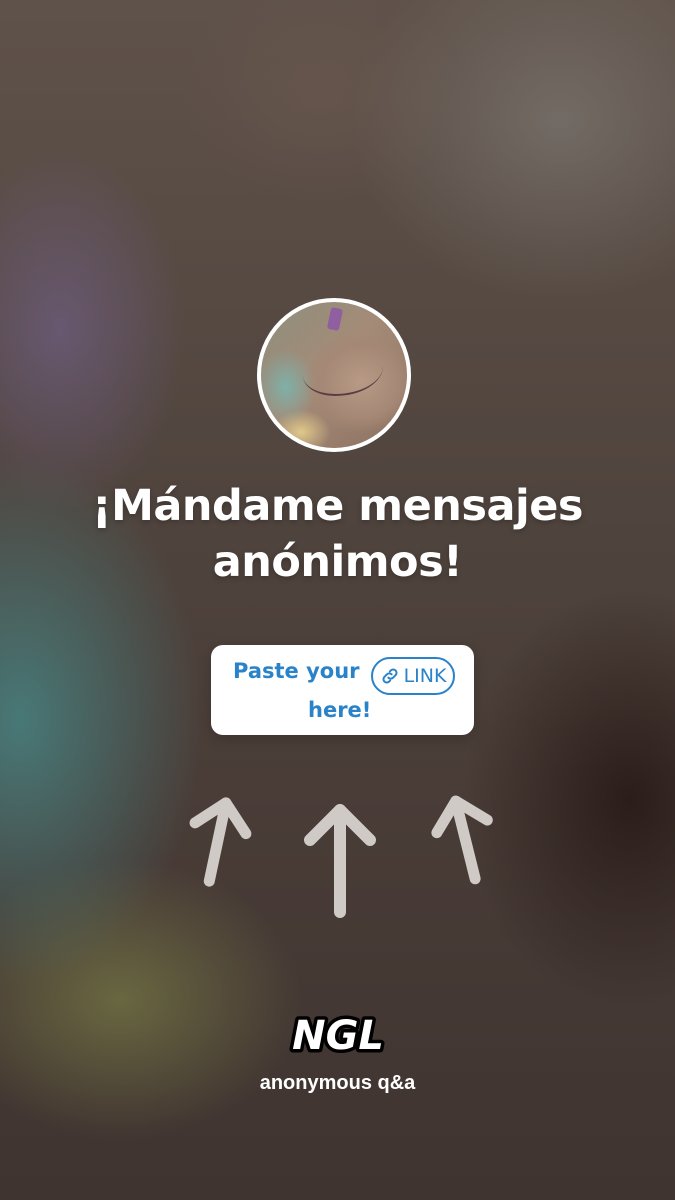  What do you see at coordinates (340, 710) in the screenshot?
I see `paste-text-line-2: here!` at bounding box center [340, 710].